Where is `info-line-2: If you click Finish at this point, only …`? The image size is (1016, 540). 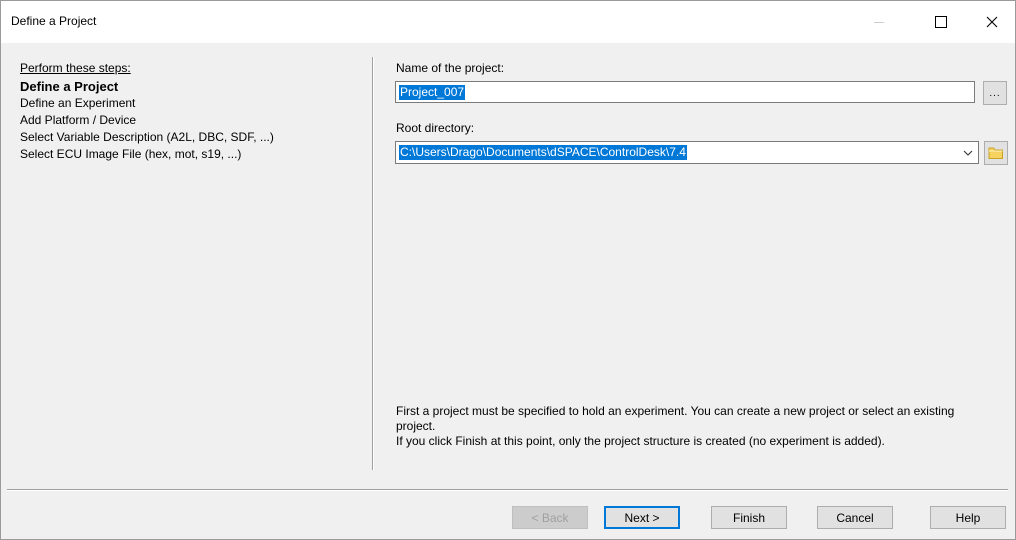 info-line-2: If you click Finish at this point, only … is located at coordinates (640, 441).